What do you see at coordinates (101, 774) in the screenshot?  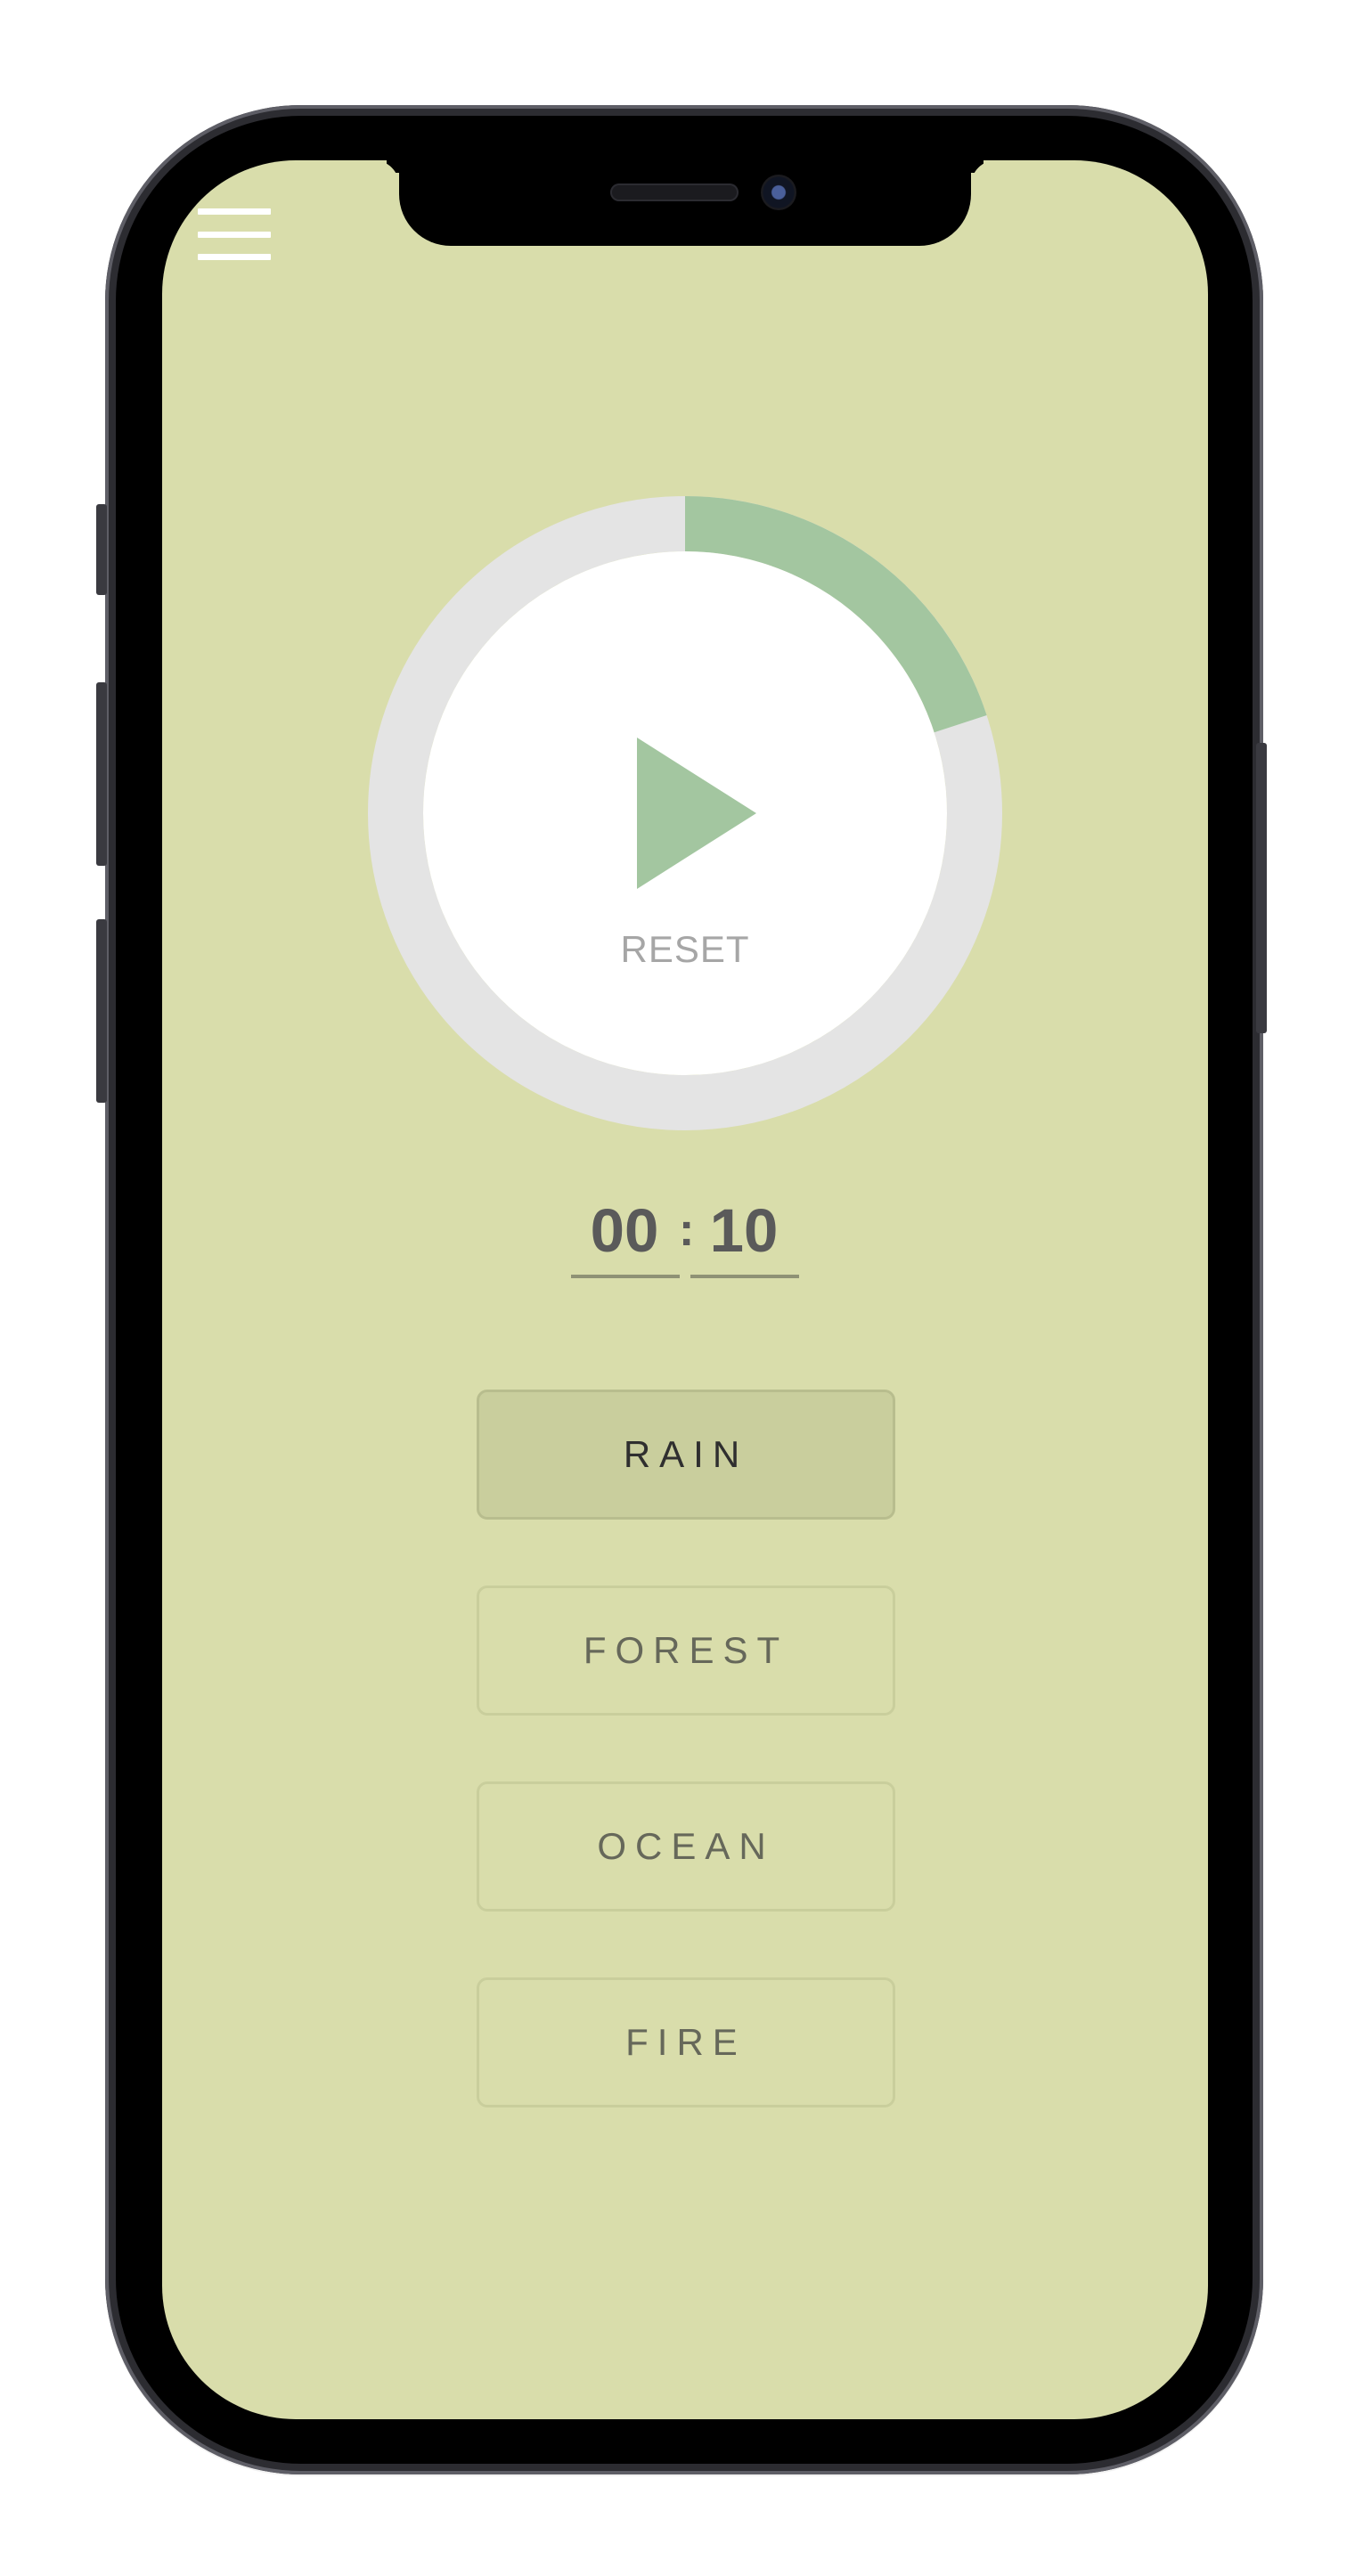 I see `phone-volume-up-button` at bounding box center [101, 774].